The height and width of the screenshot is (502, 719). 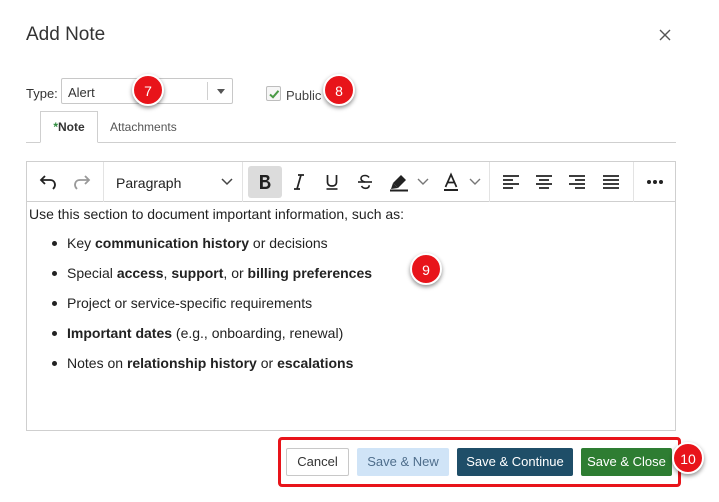 What do you see at coordinates (190, 303) in the screenshot?
I see `text-run: Project or service-specific requirements` at bounding box center [190, 303].